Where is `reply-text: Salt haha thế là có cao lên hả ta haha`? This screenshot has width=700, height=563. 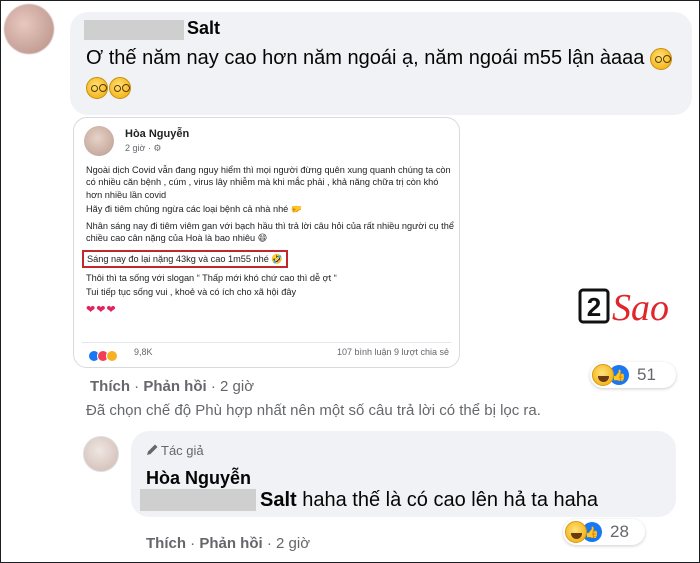 reply-text: Salt haha thế là có cao lên hả ta haha is located at coordinates (429, 500).